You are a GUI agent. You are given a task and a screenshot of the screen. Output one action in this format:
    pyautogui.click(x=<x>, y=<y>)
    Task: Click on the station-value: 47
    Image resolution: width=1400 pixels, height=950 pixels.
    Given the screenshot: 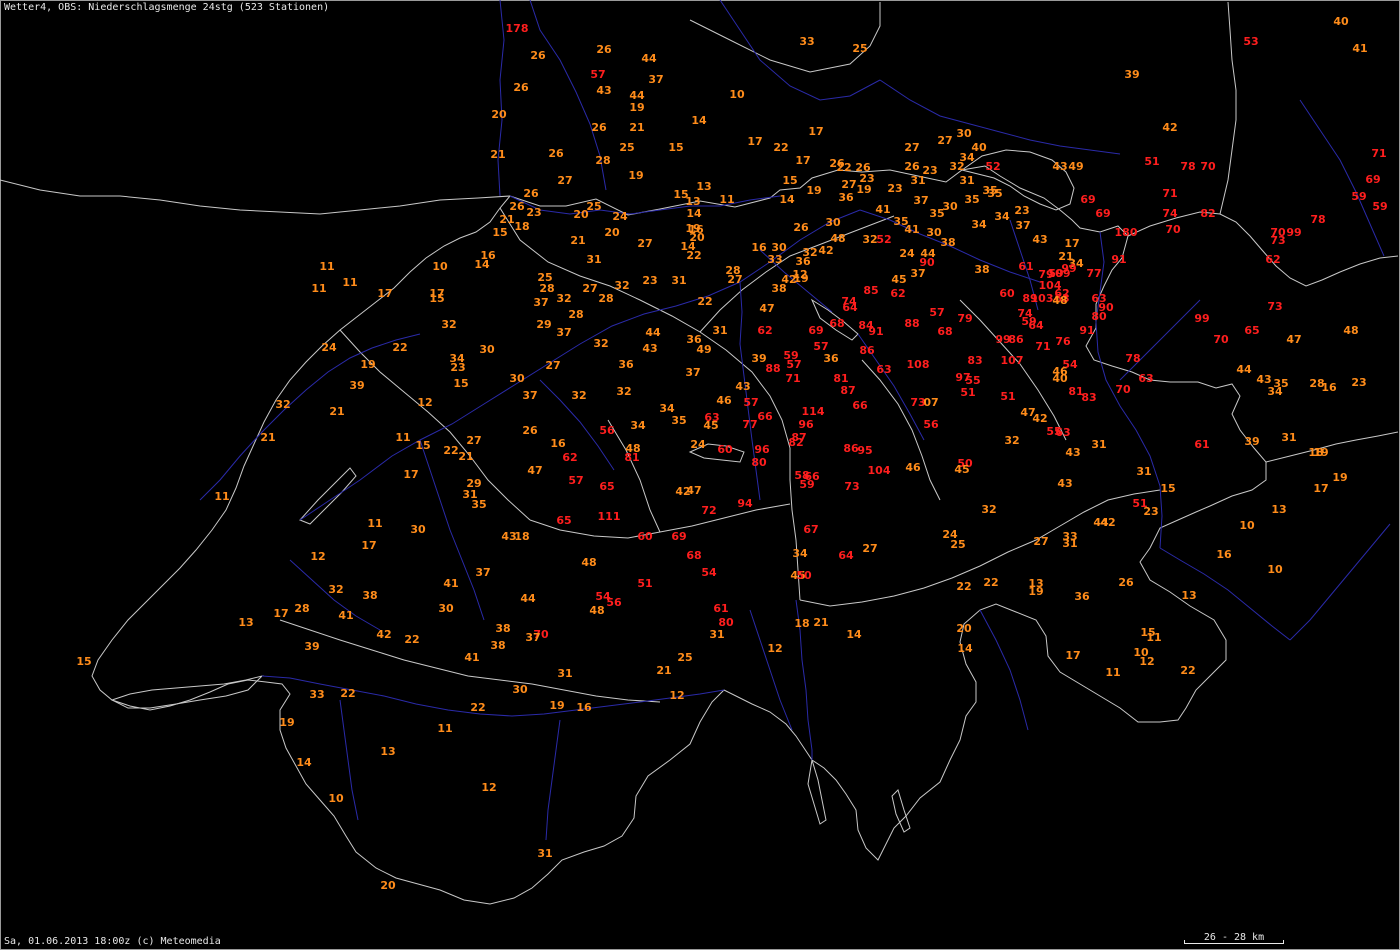 What is the action you would take?
    pyautogui.click(x=534, y=470)
    